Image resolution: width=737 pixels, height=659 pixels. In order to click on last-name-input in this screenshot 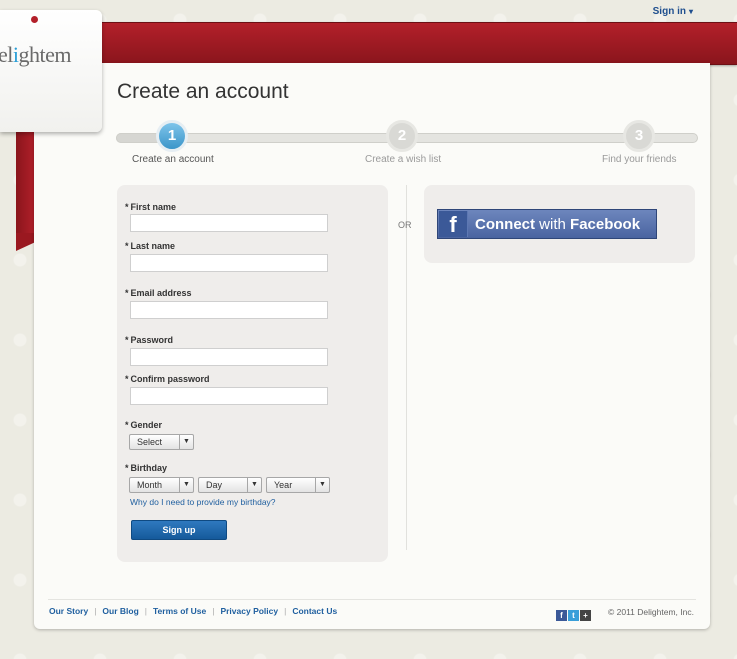, I will do `click(229, 263)`.